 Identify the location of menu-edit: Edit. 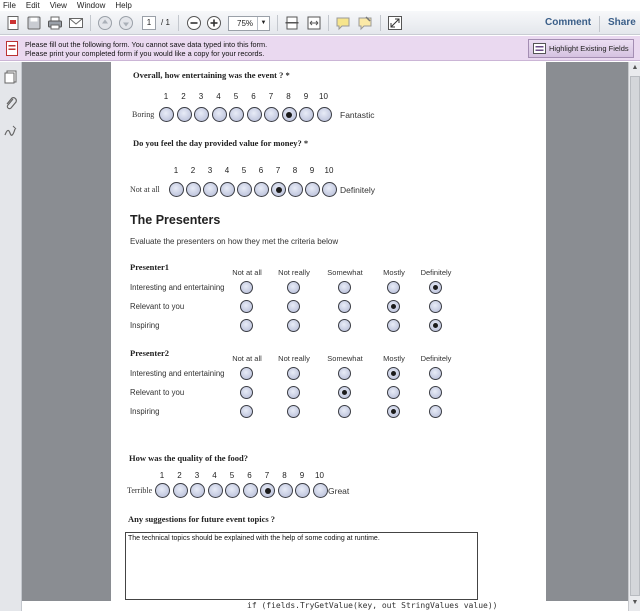
(33, 5).